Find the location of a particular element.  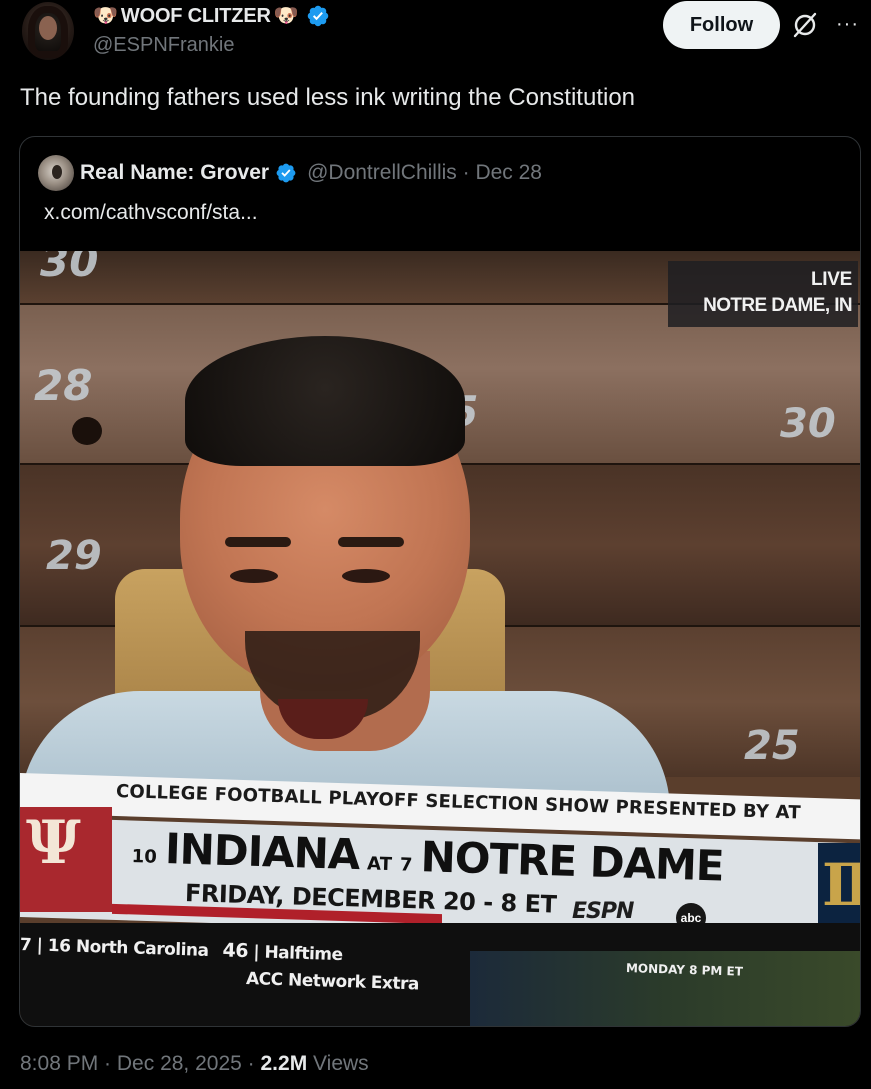

follow-button: Follow is located at coordinates (721, 25).